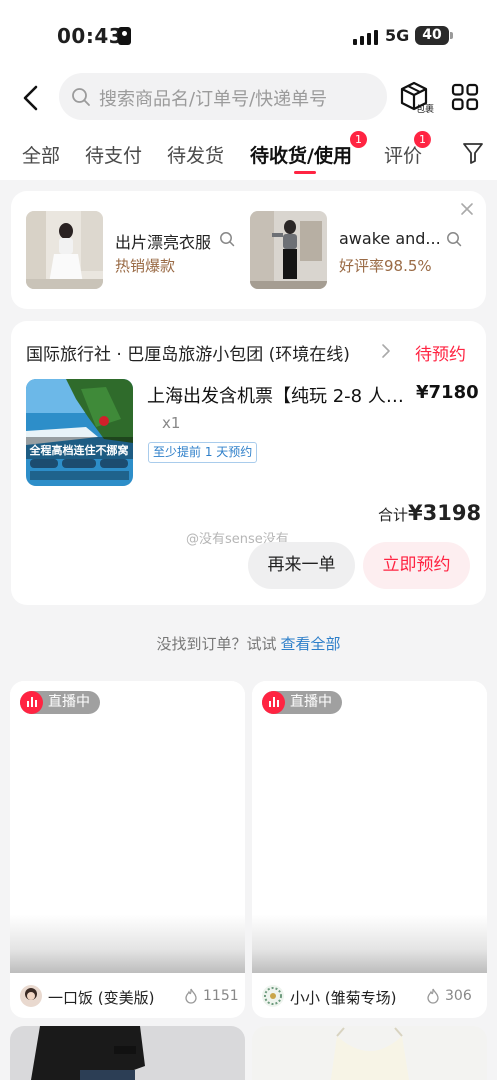 The image size is (497, 1080). Describe the element at coordinates (386, 351) in the screenshot. I see `chevron-right-icon` at that location.